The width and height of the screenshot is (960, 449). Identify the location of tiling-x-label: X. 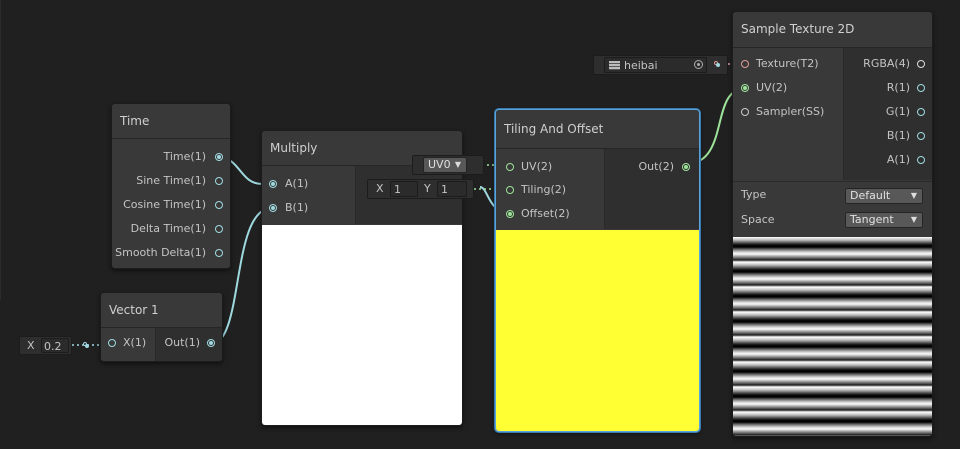
(380, 188).